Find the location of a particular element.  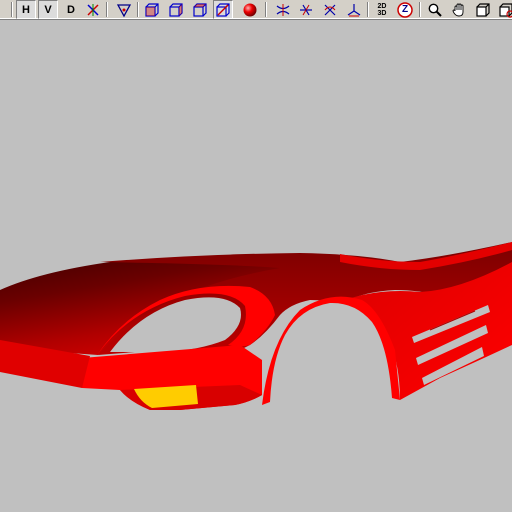

cube-hidden-line-icon is located at coordinates (223, 10).